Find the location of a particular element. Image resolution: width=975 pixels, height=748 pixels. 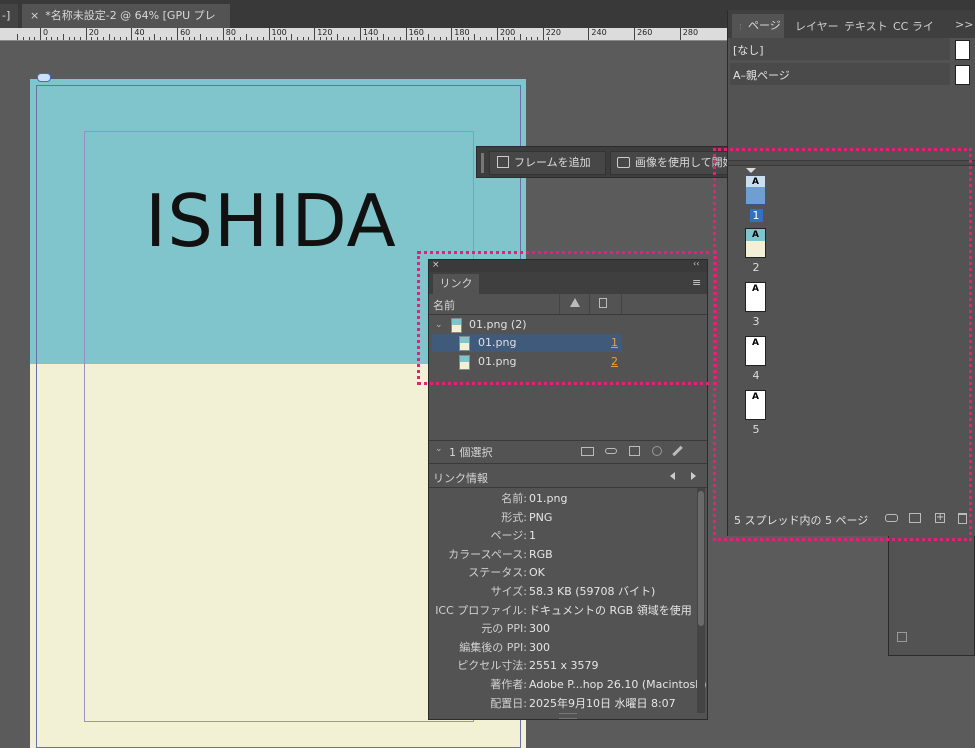

tab-cc-libraries: CC ライ is located at coordinates (913, 26).